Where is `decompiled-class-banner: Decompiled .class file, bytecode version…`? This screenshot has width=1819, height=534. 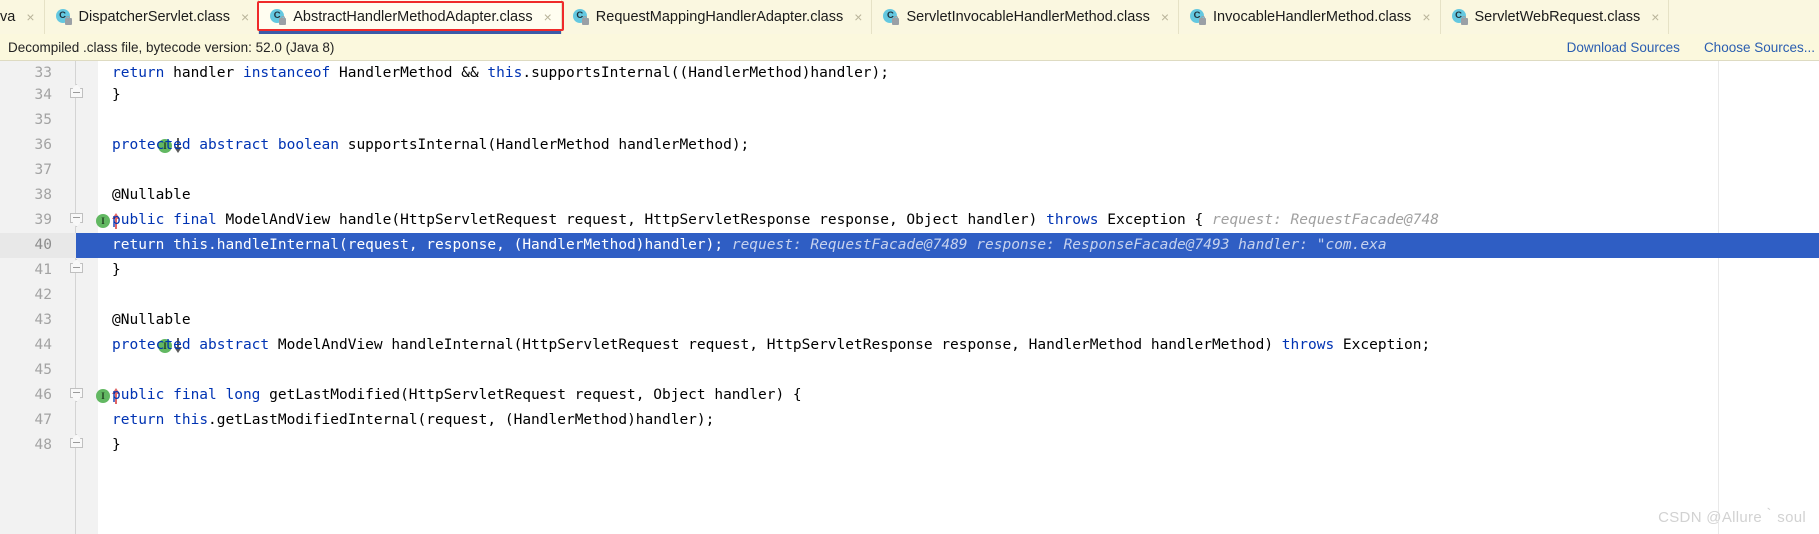
decompiled-class-banner: Decompiled .class file, bytecode version… is located at coordinates (909, 47).